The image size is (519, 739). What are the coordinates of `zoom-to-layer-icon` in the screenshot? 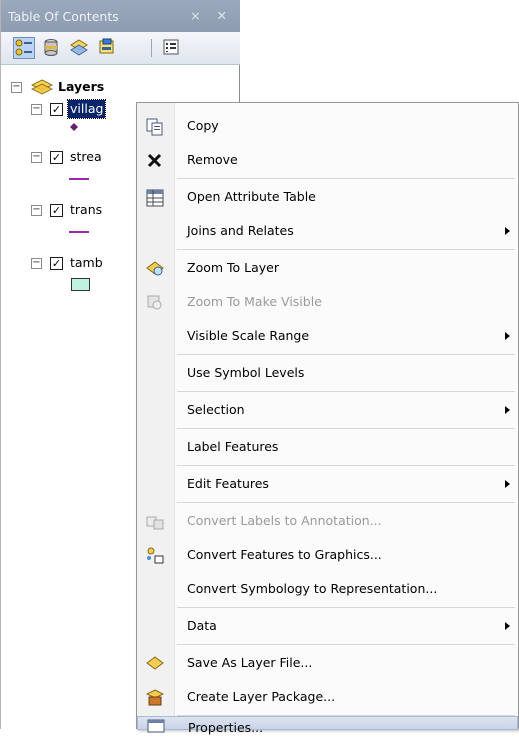 It's located at (155, 268).